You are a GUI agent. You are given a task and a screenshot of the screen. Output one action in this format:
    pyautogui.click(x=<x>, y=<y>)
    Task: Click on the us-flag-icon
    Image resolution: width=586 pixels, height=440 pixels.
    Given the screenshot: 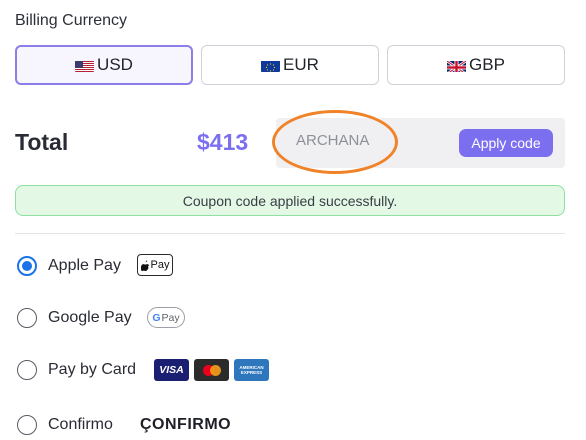 What is the action you would take?
    pyautogui.click(x=85, y=65)
    